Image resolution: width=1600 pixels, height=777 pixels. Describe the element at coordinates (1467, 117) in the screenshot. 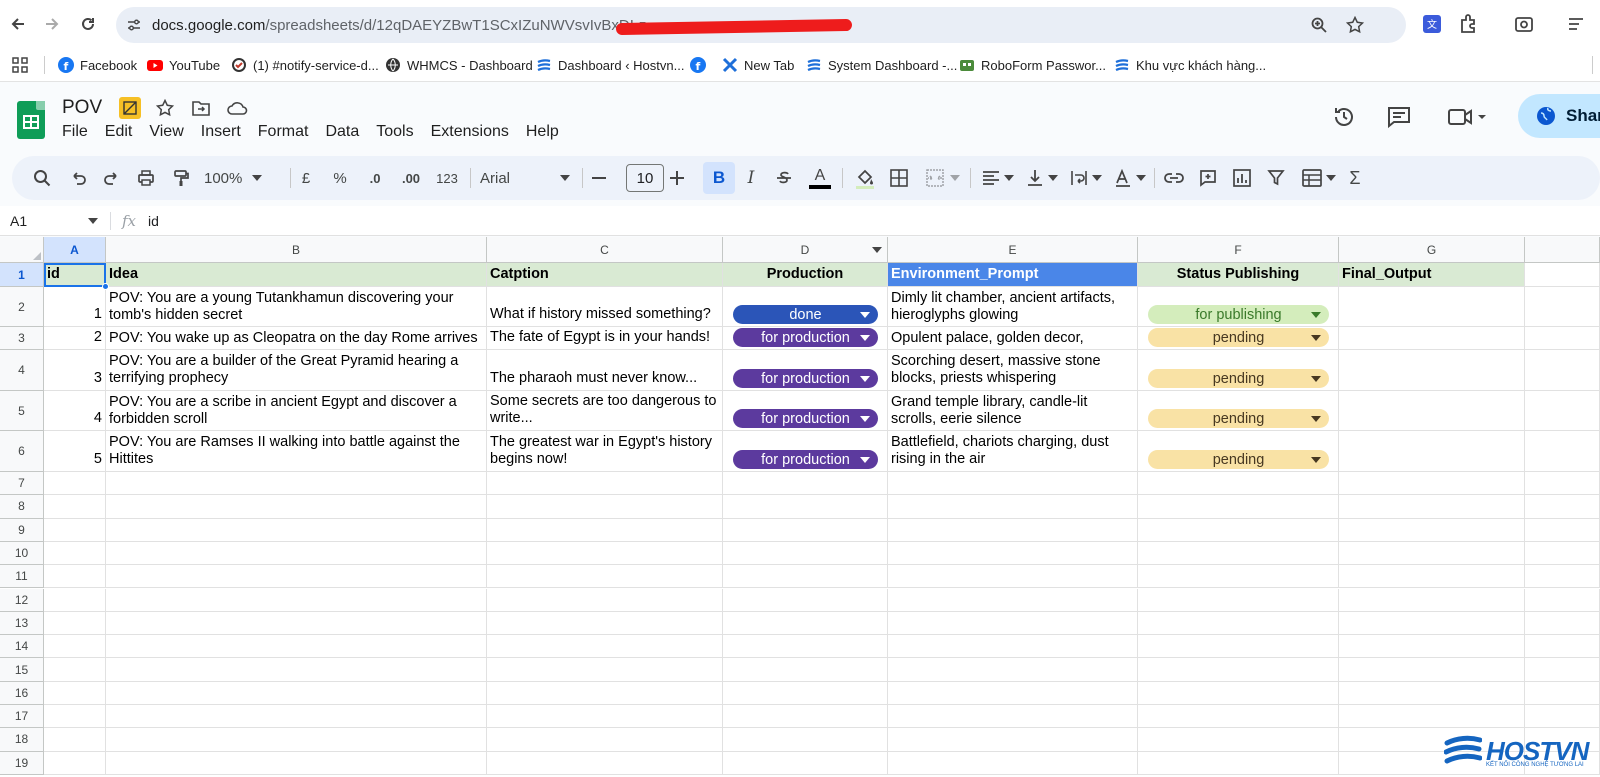

I see `meet-camera-icon` at that location.